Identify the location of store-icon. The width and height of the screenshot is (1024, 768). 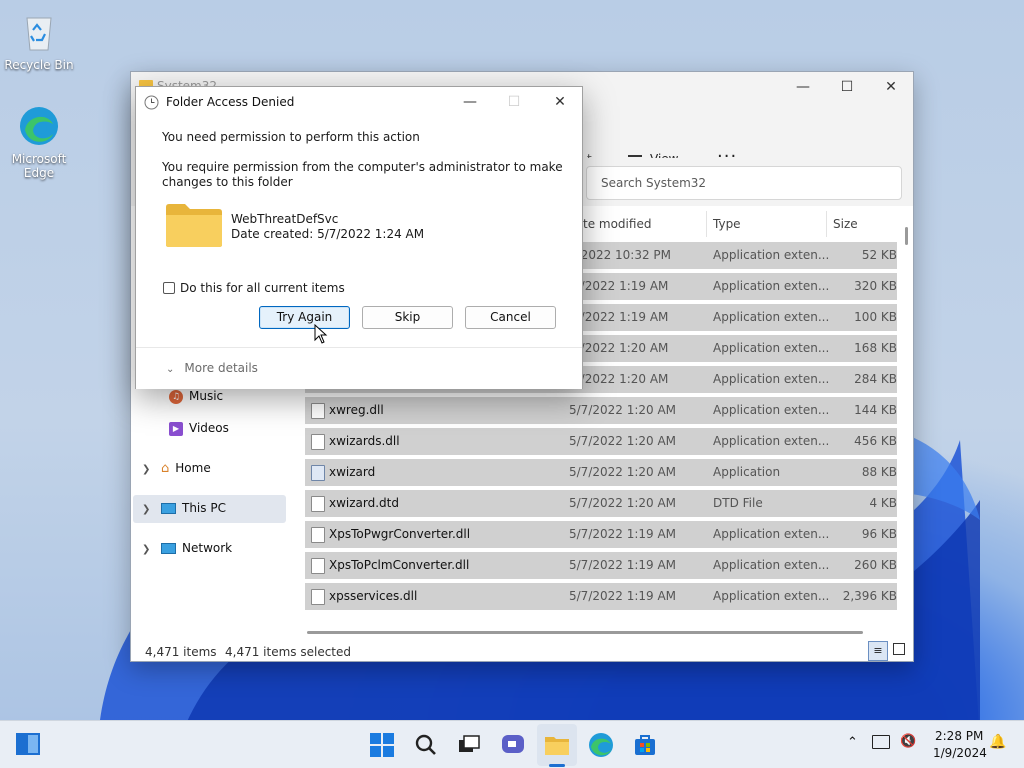
(645, 745).